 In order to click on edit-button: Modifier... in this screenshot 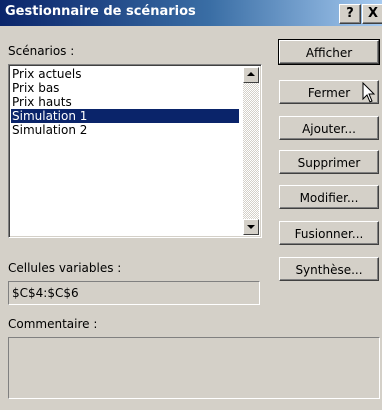, I will do `click(329, 197)`.